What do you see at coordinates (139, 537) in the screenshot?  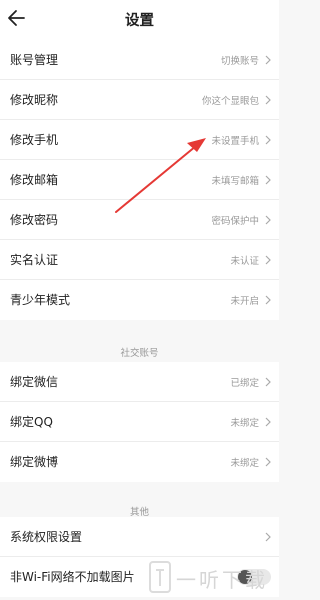 I see `row-system-permissions: 系统权限设置` at bounding box center [139, 537].